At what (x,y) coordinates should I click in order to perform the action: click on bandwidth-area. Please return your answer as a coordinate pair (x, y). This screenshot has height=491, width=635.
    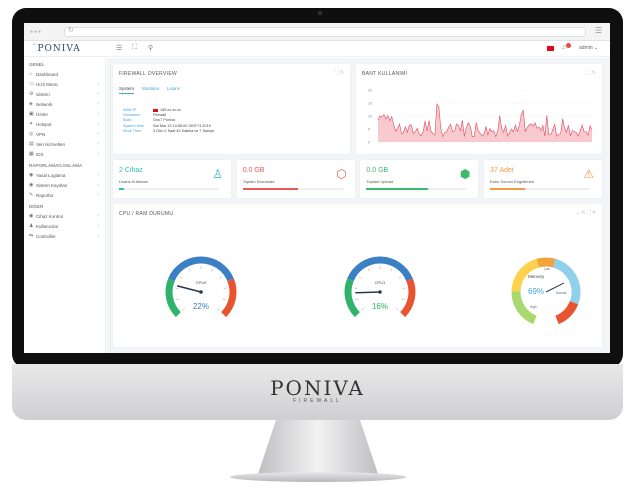
    Looking at the image, I should click on (485, 123).